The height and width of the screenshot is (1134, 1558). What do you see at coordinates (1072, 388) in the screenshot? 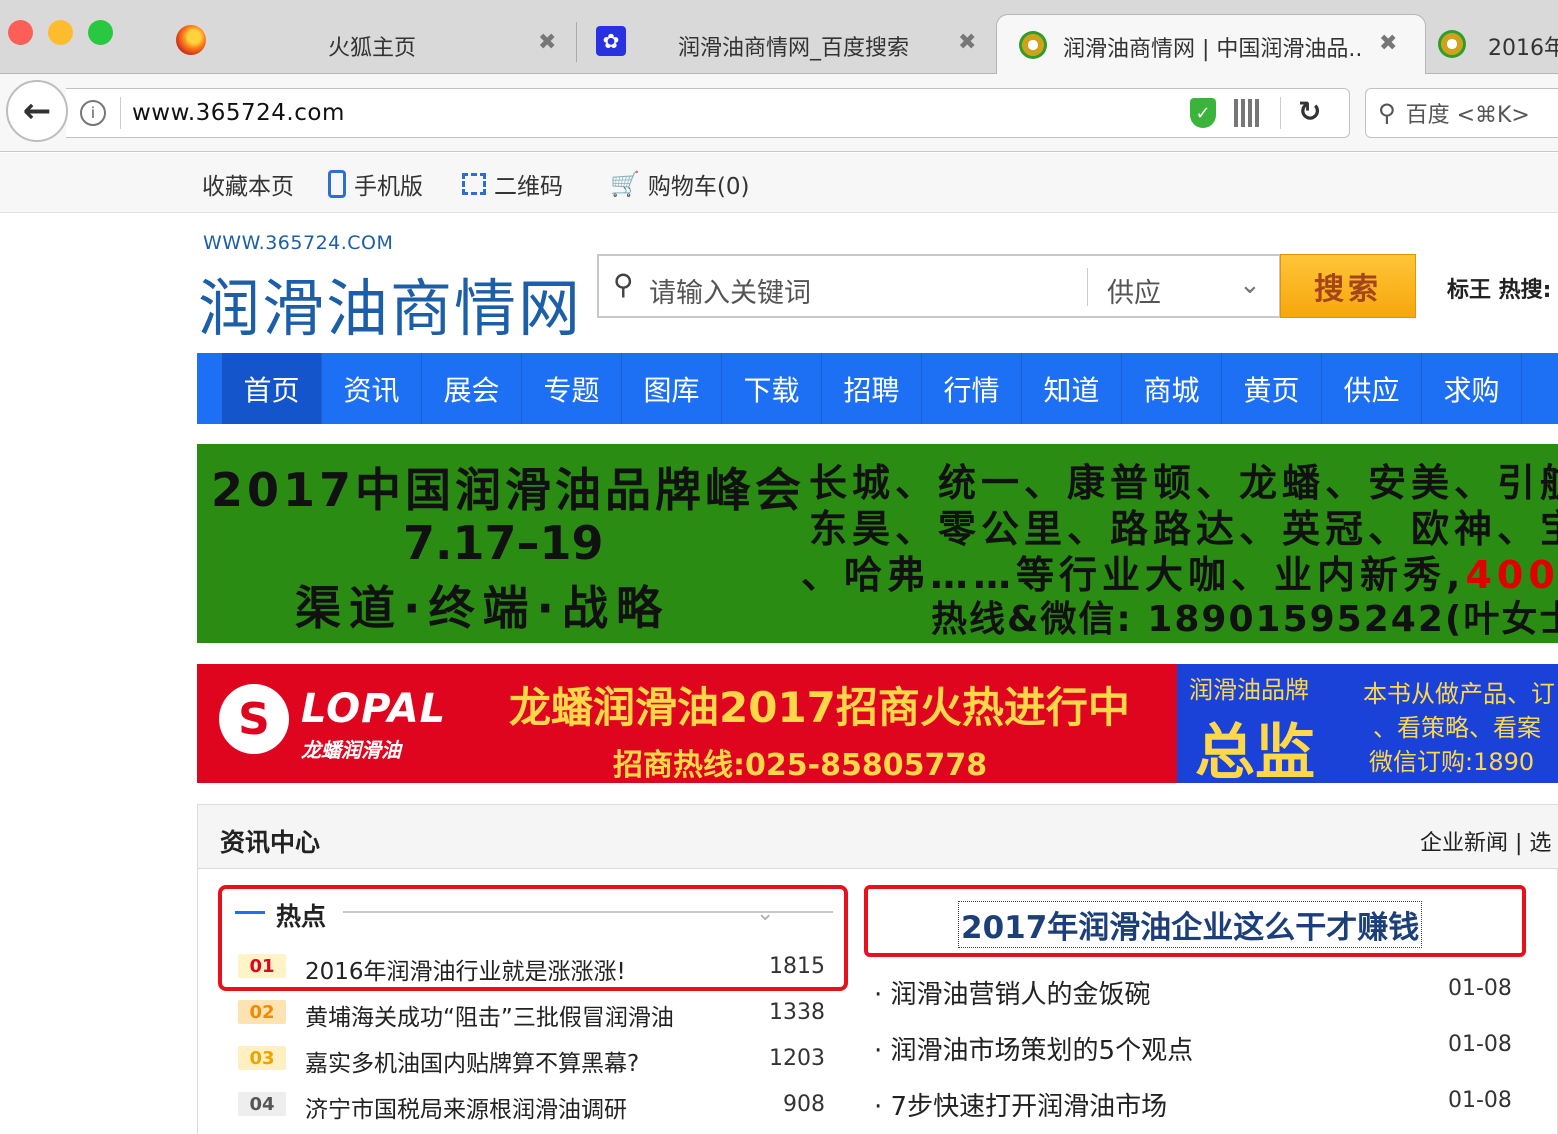
I see `nav-knowledge: 知道` at bounding box center [1072, 388].